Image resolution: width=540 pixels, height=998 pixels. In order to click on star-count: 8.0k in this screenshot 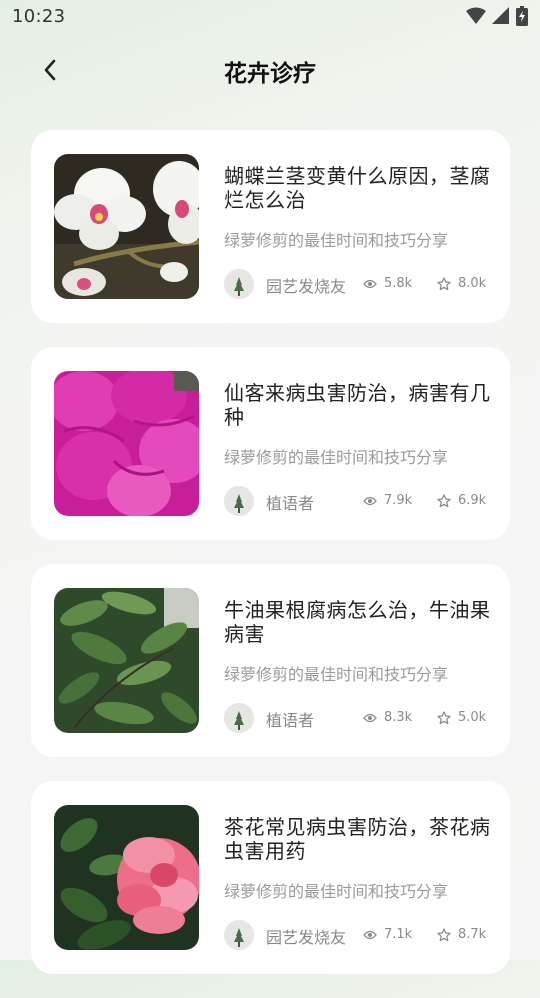, I will do `click(461, 283)`.